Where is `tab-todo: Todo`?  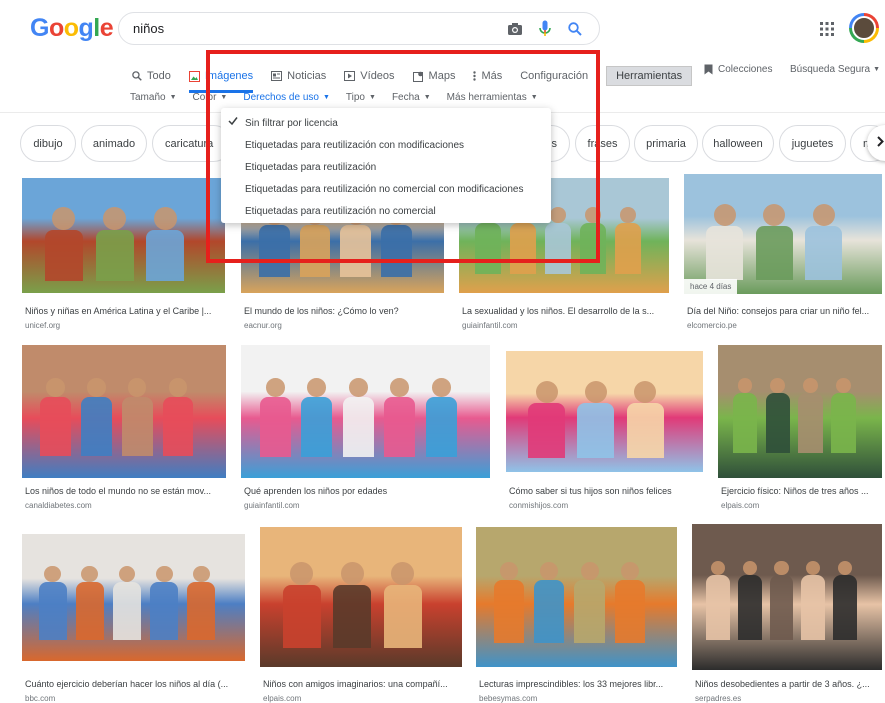 tab-todo: Todo is located at coordinates (151, 76).